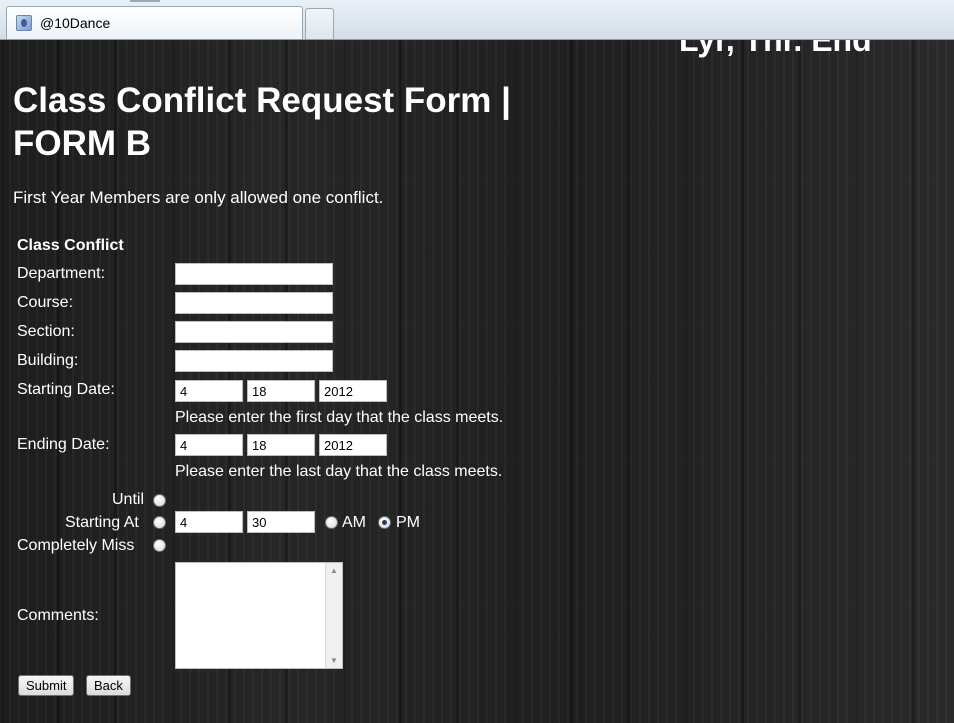  What do you see at coordinates (254, 303) in the screenshot?
I see `course-input` at bounding box center [254, 303].